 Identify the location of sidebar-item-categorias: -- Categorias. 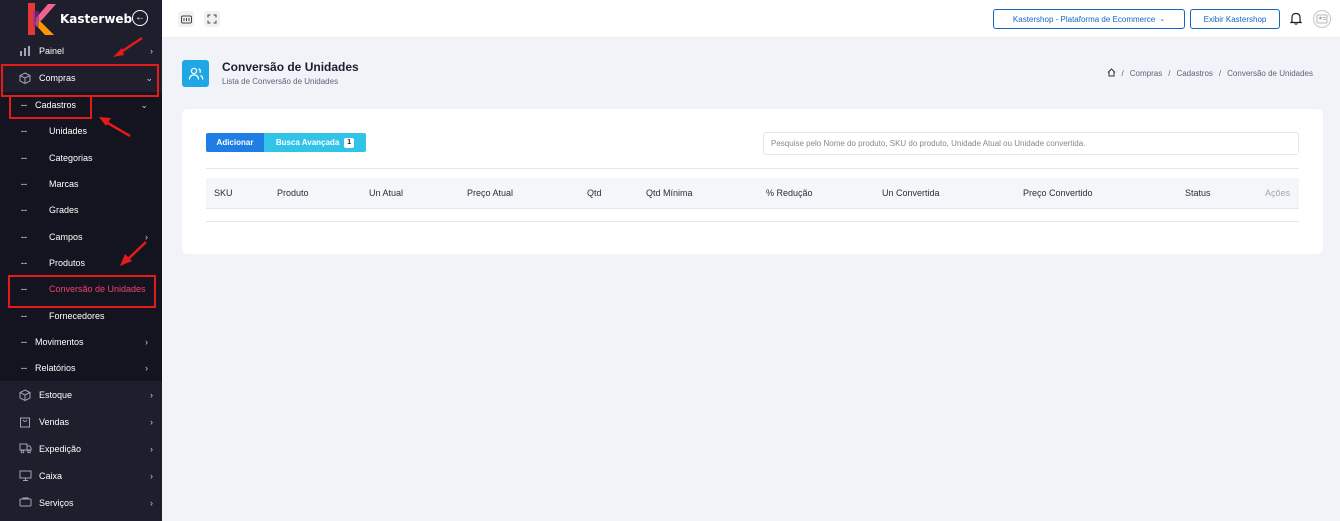
(81, 158).